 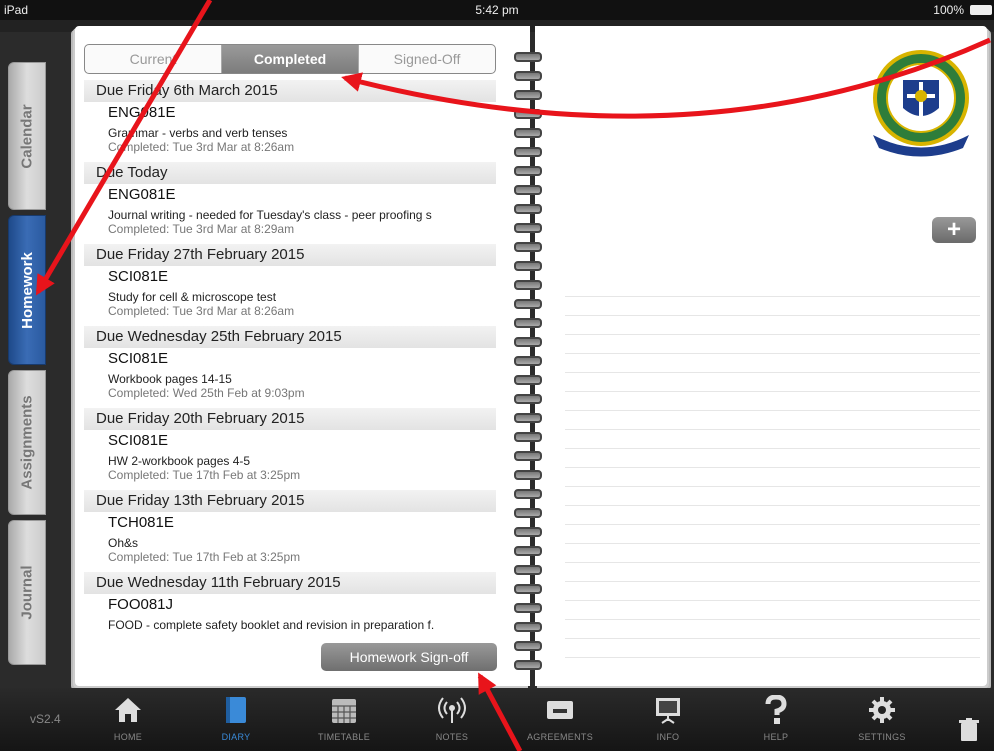 I want to click on tabbar-info: INFO, so click(x=668, y=718).